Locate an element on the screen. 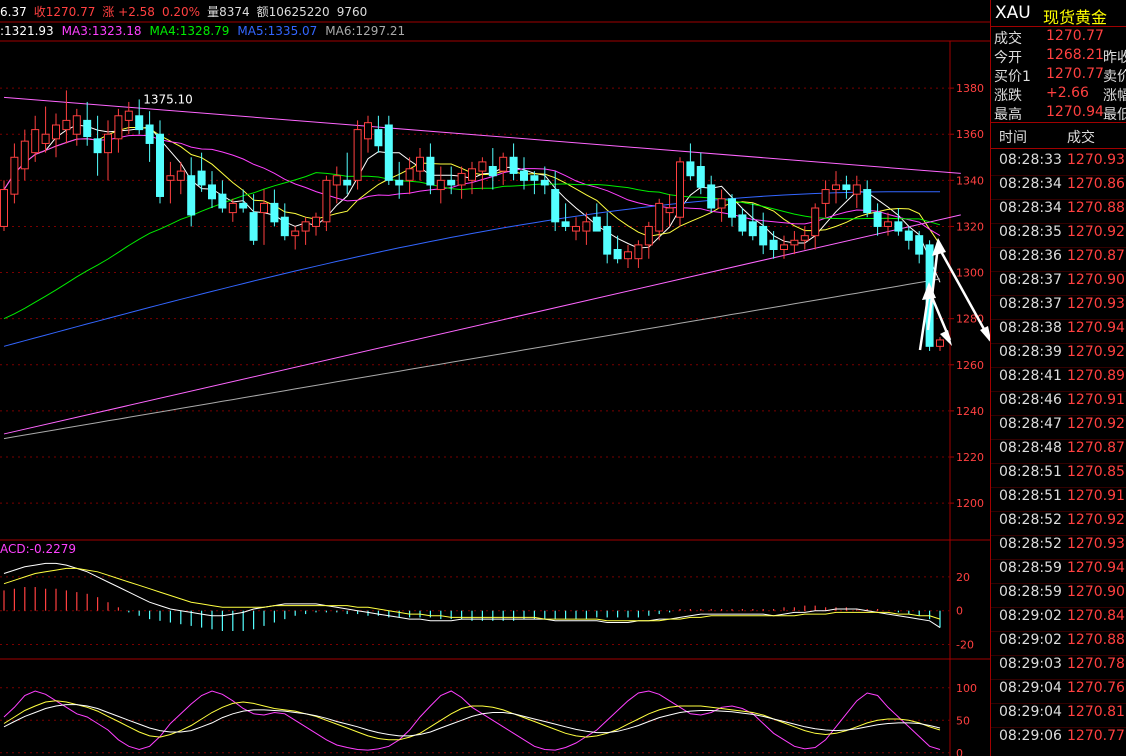 This screenshot has width=1126, height=756. sidebar-divider is located at coordinates (1058, 148).